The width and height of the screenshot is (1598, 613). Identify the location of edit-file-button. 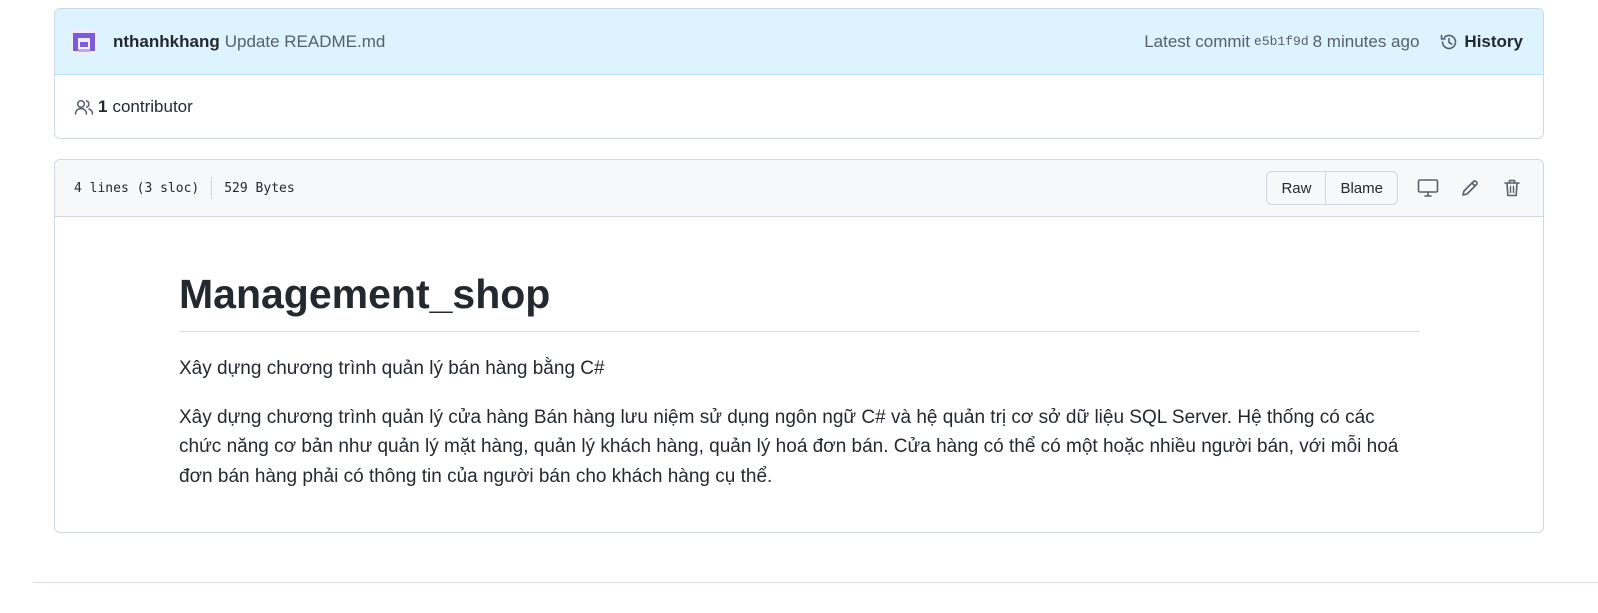
(1470, 188).